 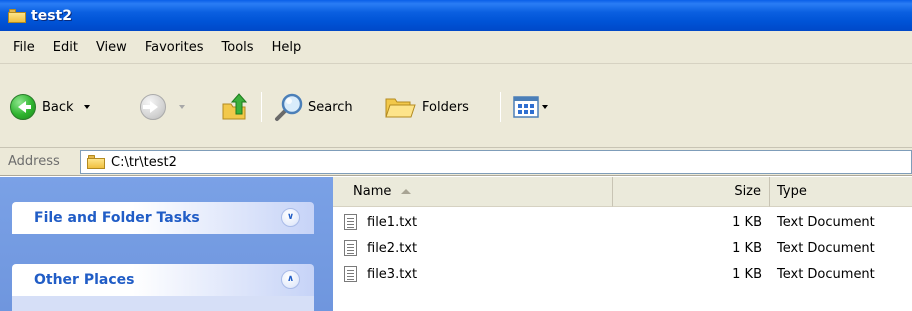 What do you see at coordinates (392, 248) in the screenshot?
I see `file-name: file2.txt` at bounding box center [392, 248].